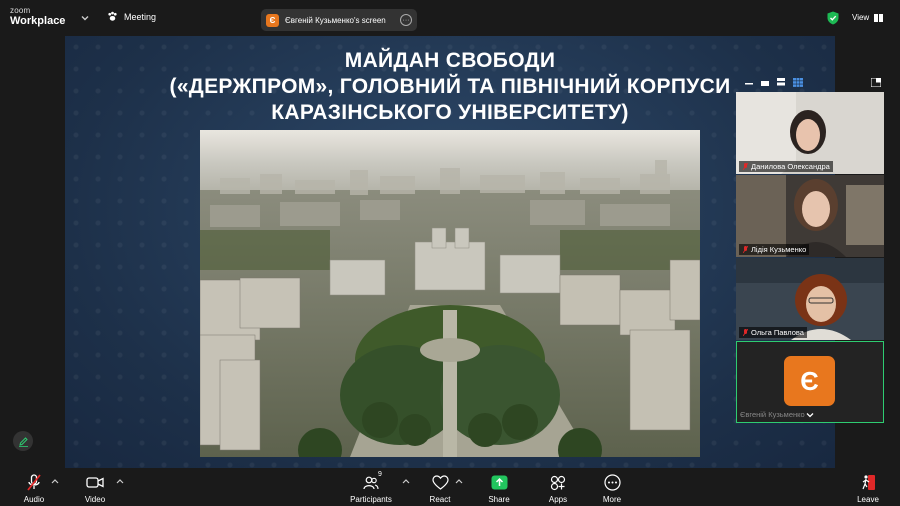  I want to click on screen-share-pill: Є Євгеній Кузьменко's screen ···, so click(339, 20).